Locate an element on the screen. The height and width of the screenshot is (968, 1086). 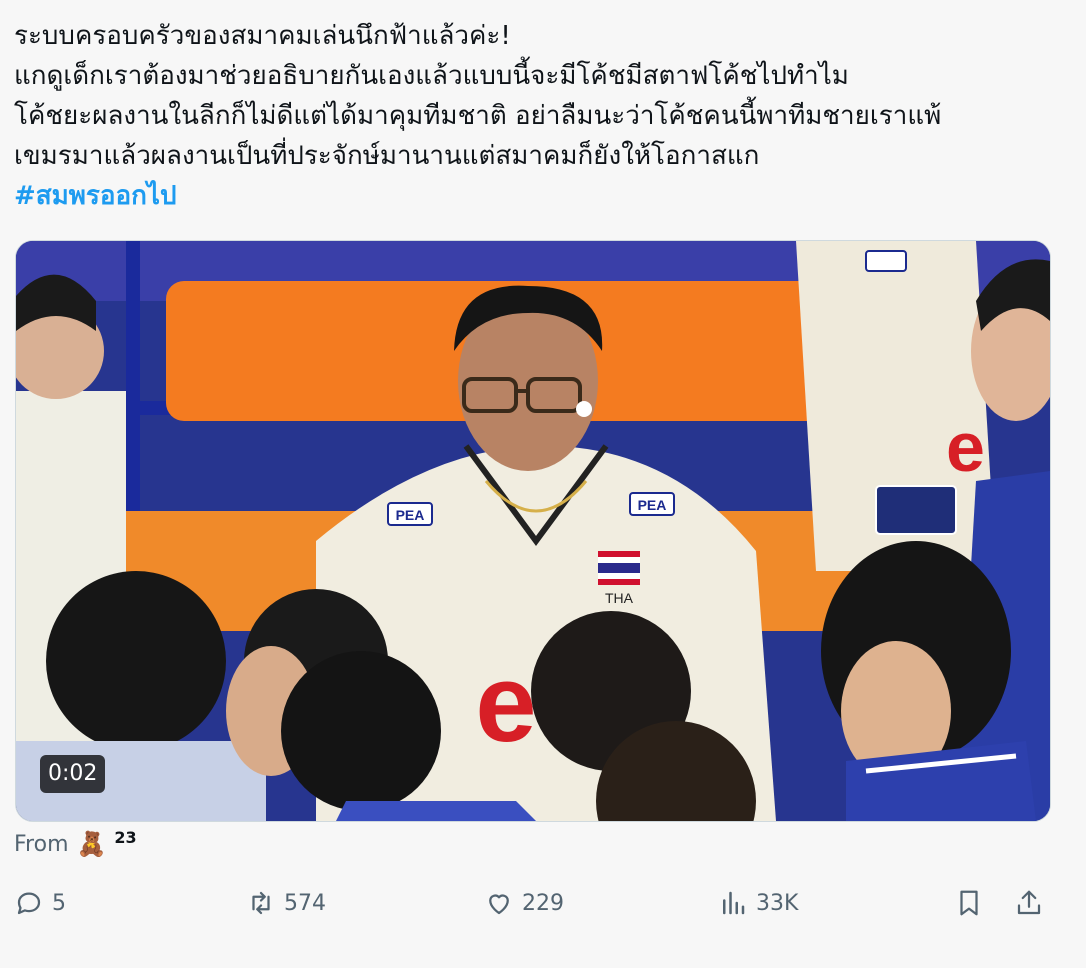
from-label: From is located at coordinates (41, 844).